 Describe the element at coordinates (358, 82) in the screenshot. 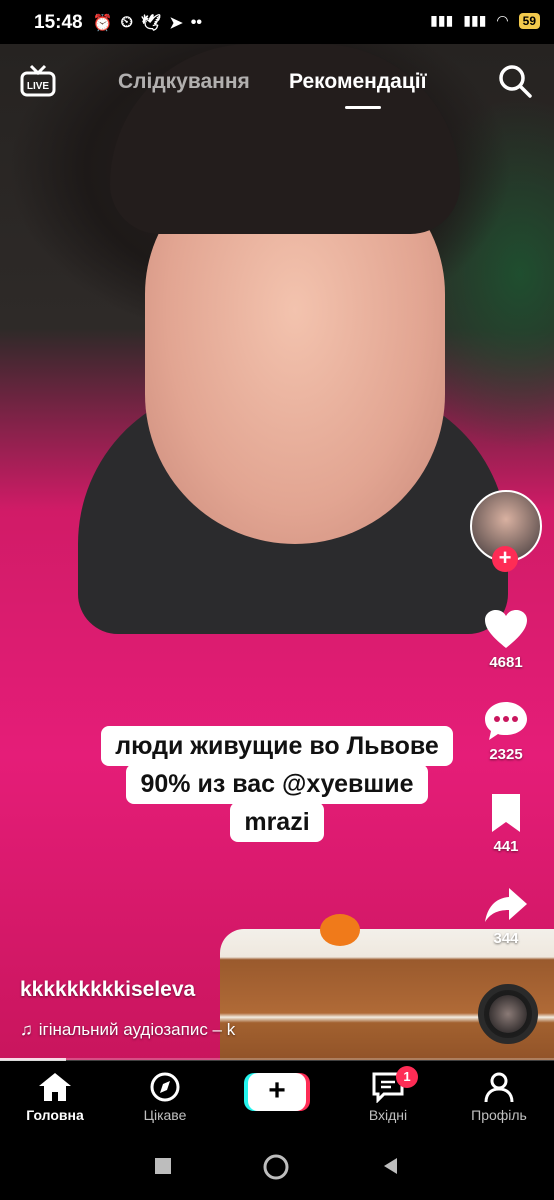

I see `tab-for-you: Рекомендації` at that location.